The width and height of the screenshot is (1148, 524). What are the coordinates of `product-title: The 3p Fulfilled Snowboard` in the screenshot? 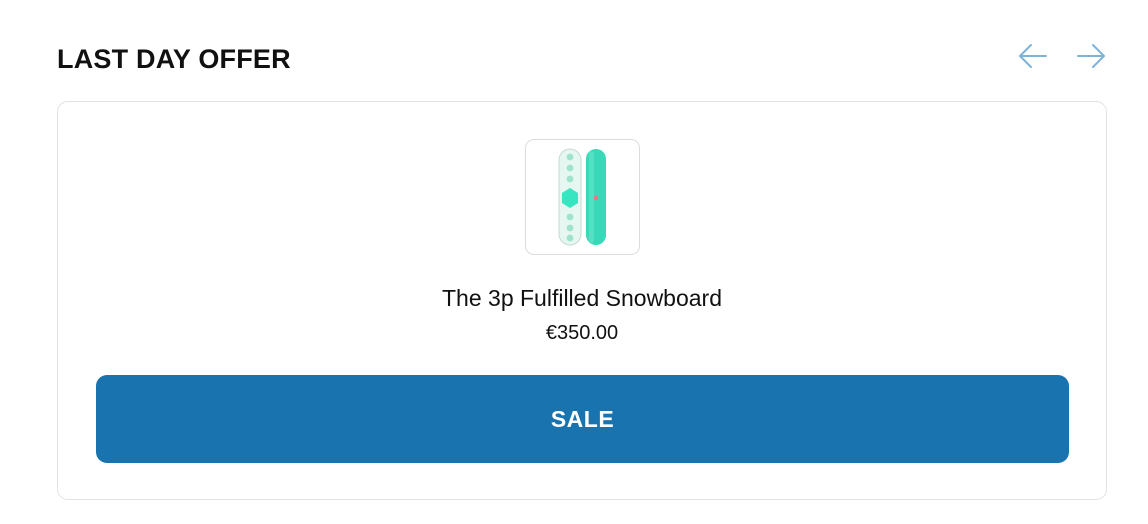 It's located at (582, 298).